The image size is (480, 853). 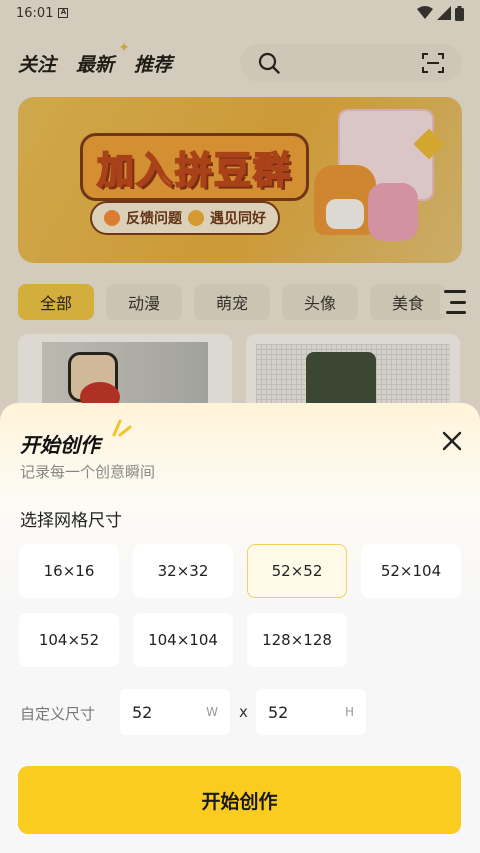 I want to click on size-option-32x32: 32×32, so click(x=183, y=571).